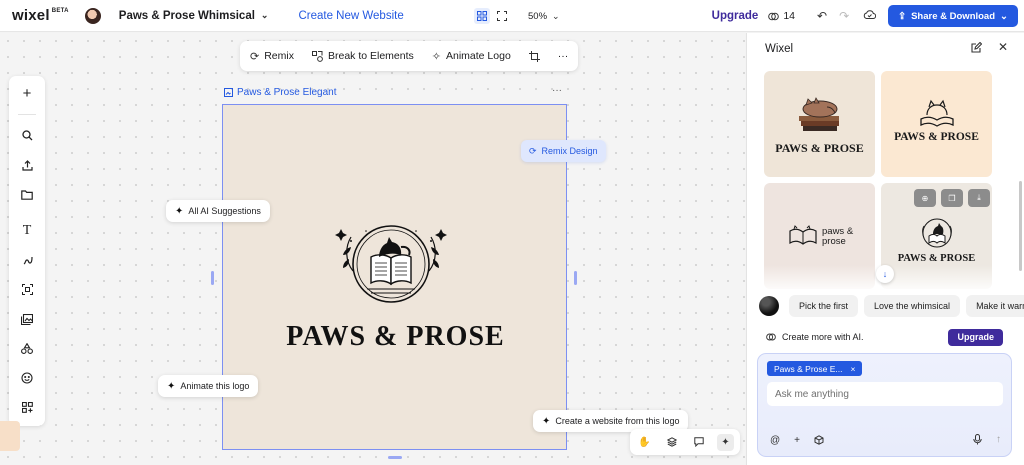  I want to click on send-icon: ↑, so click(998, 441).